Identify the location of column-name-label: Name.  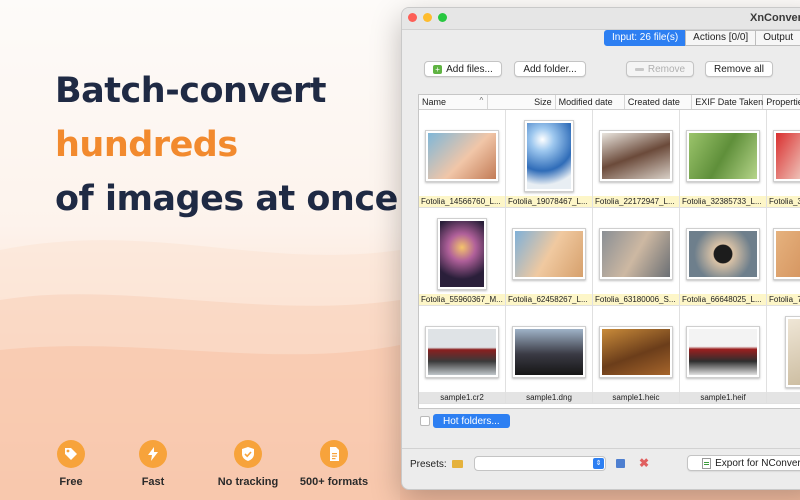
(434, 102).